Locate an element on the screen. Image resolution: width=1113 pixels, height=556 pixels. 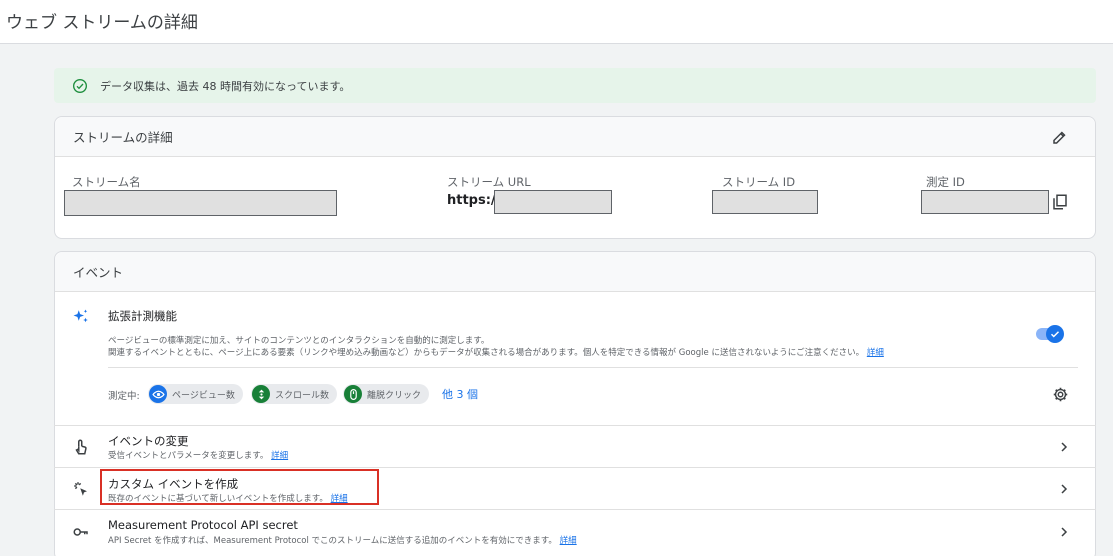
eye-icon is located at coordinates (158, 394).